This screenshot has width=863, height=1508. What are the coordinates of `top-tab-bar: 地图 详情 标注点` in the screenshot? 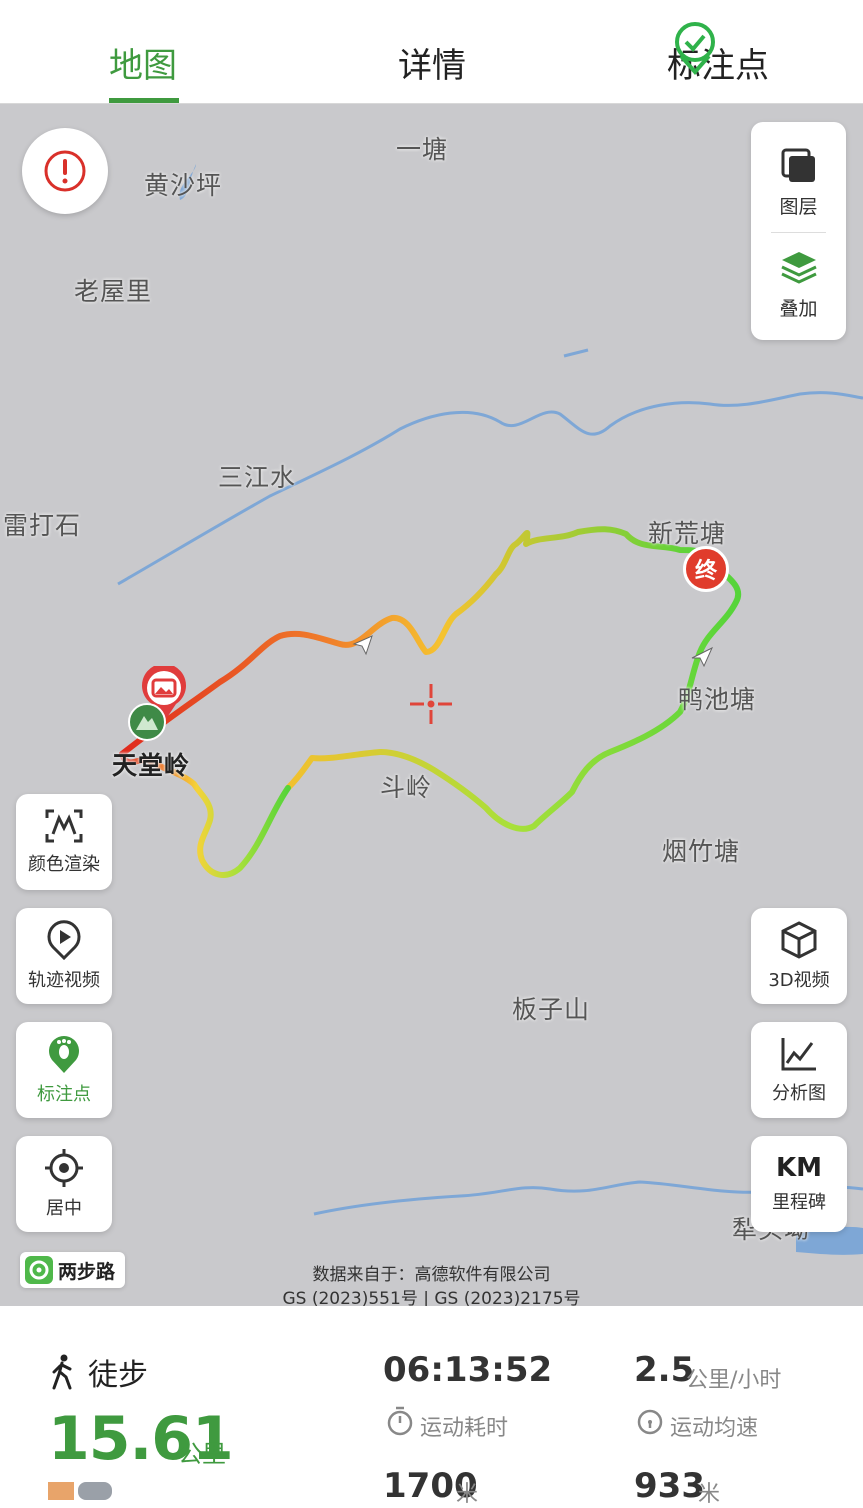 It's located at (431, 52).